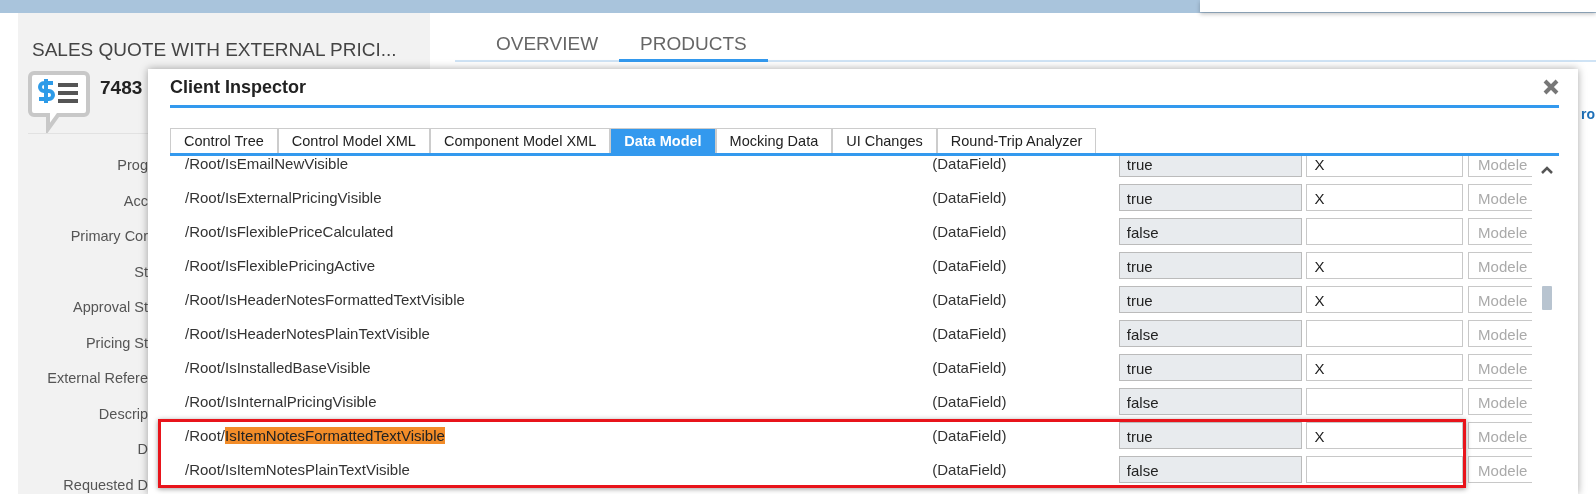 The width and height of the screenshot is (1596, 494). What do you see at coordinates (140, 272) in the screenshot?
I see `field-label: St` at bounding box center [140, 272].